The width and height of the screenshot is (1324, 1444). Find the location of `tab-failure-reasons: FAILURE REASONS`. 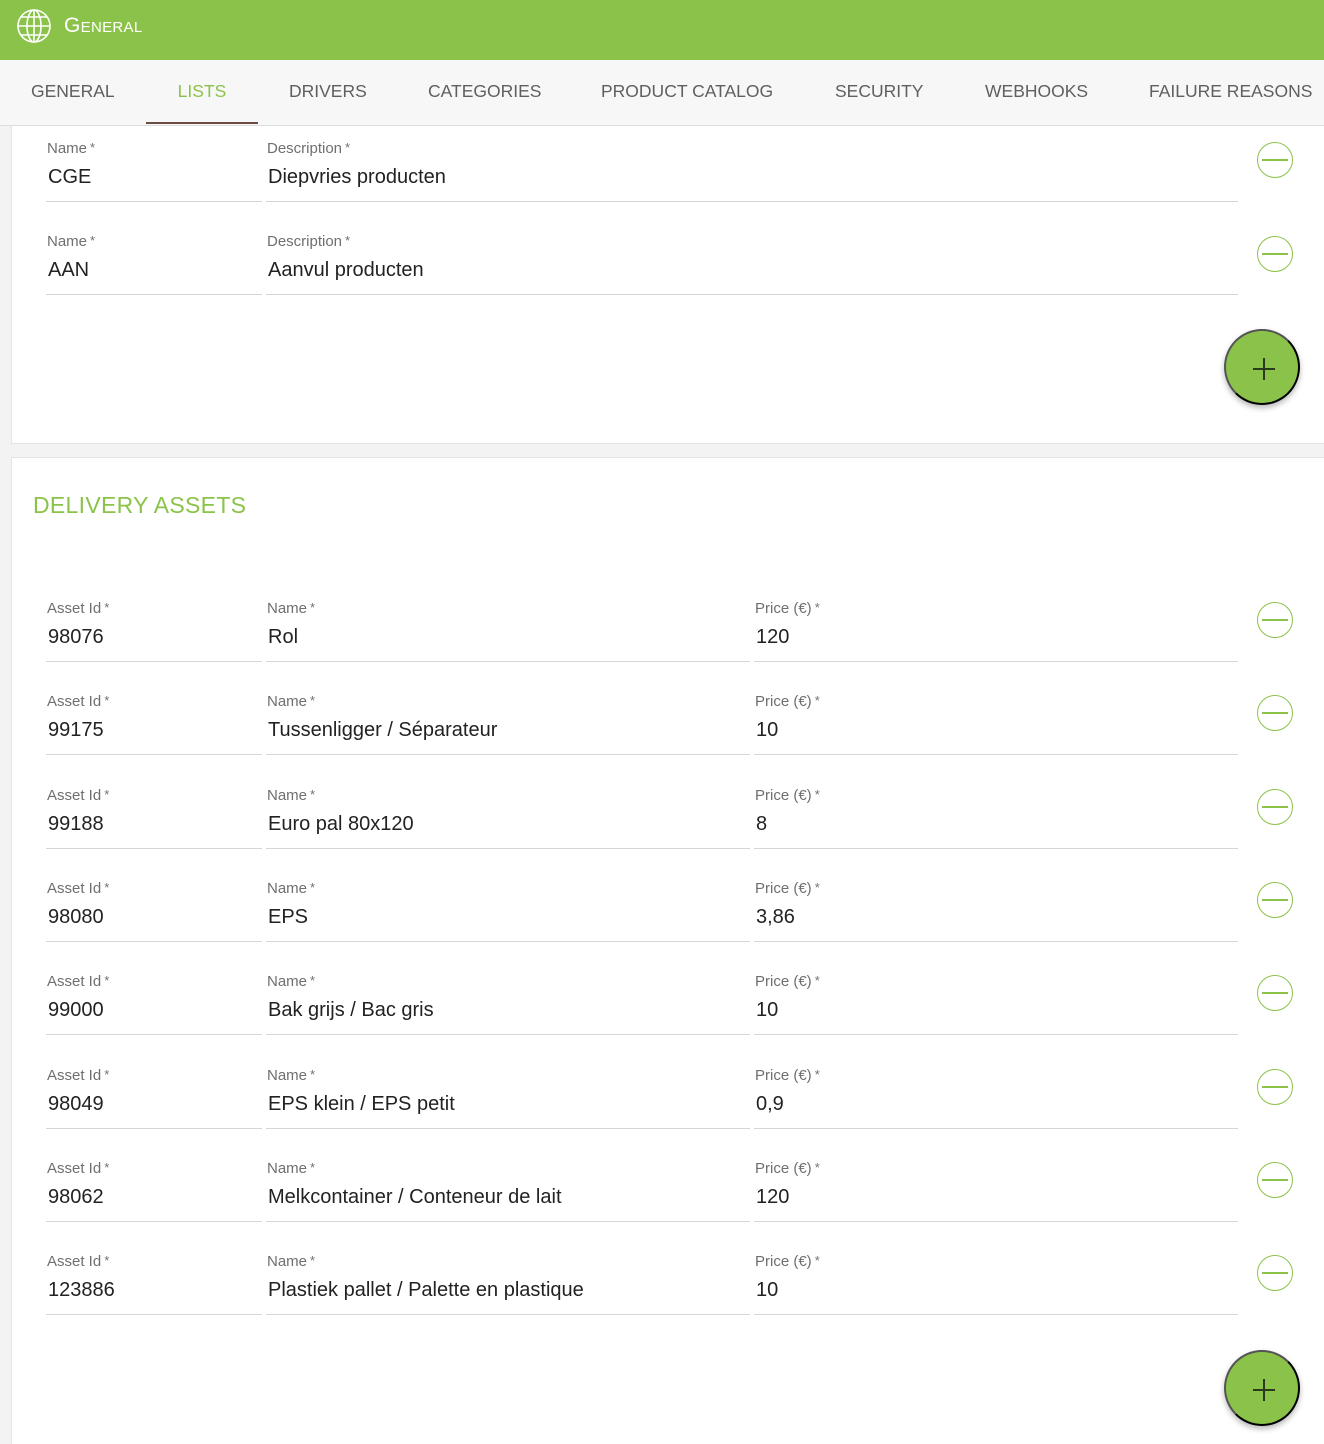

tab-failure-reasons: FAILURE REASONS is located at coordinates (1230, 92).